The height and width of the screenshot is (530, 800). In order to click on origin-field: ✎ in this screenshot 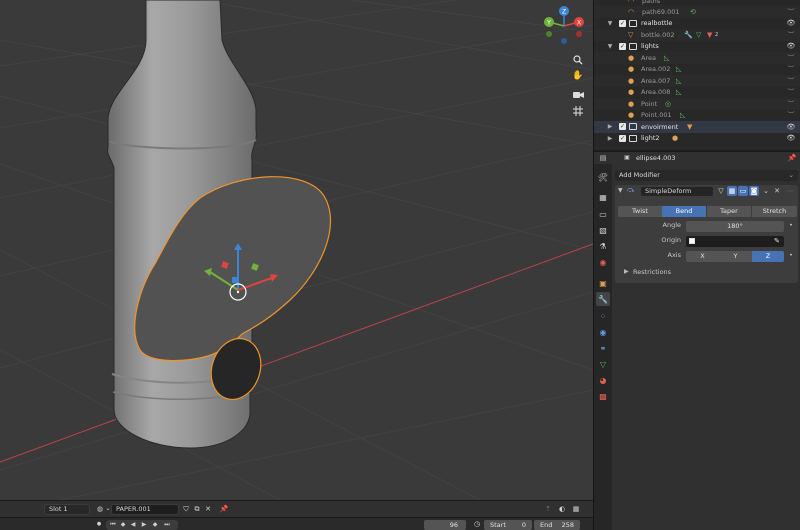, I will do `click(735, 241)`.